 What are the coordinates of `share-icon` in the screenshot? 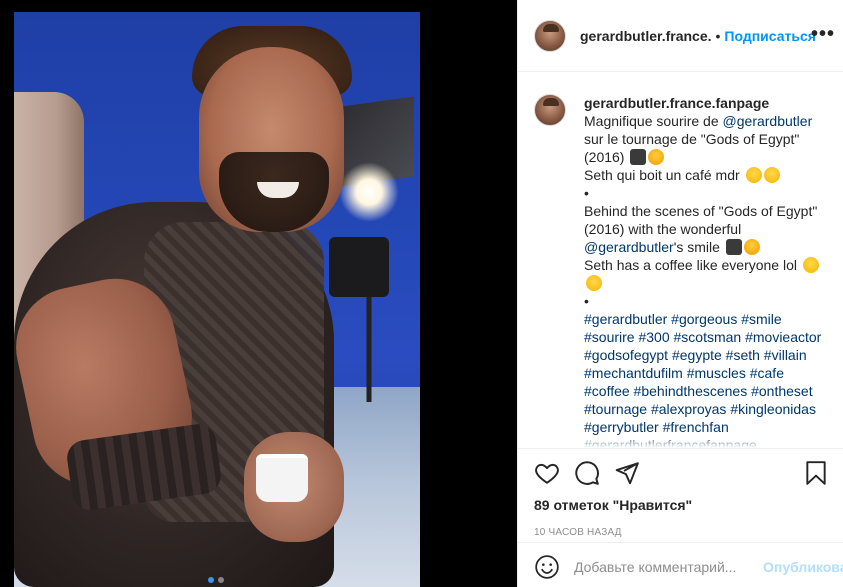 It's located at (627, 473).